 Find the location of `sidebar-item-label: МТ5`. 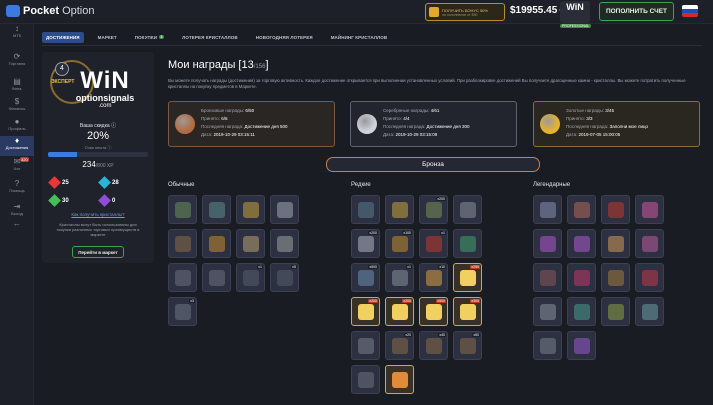

sidebar-item-label: МТ5 is located at coordinates (17, 35).